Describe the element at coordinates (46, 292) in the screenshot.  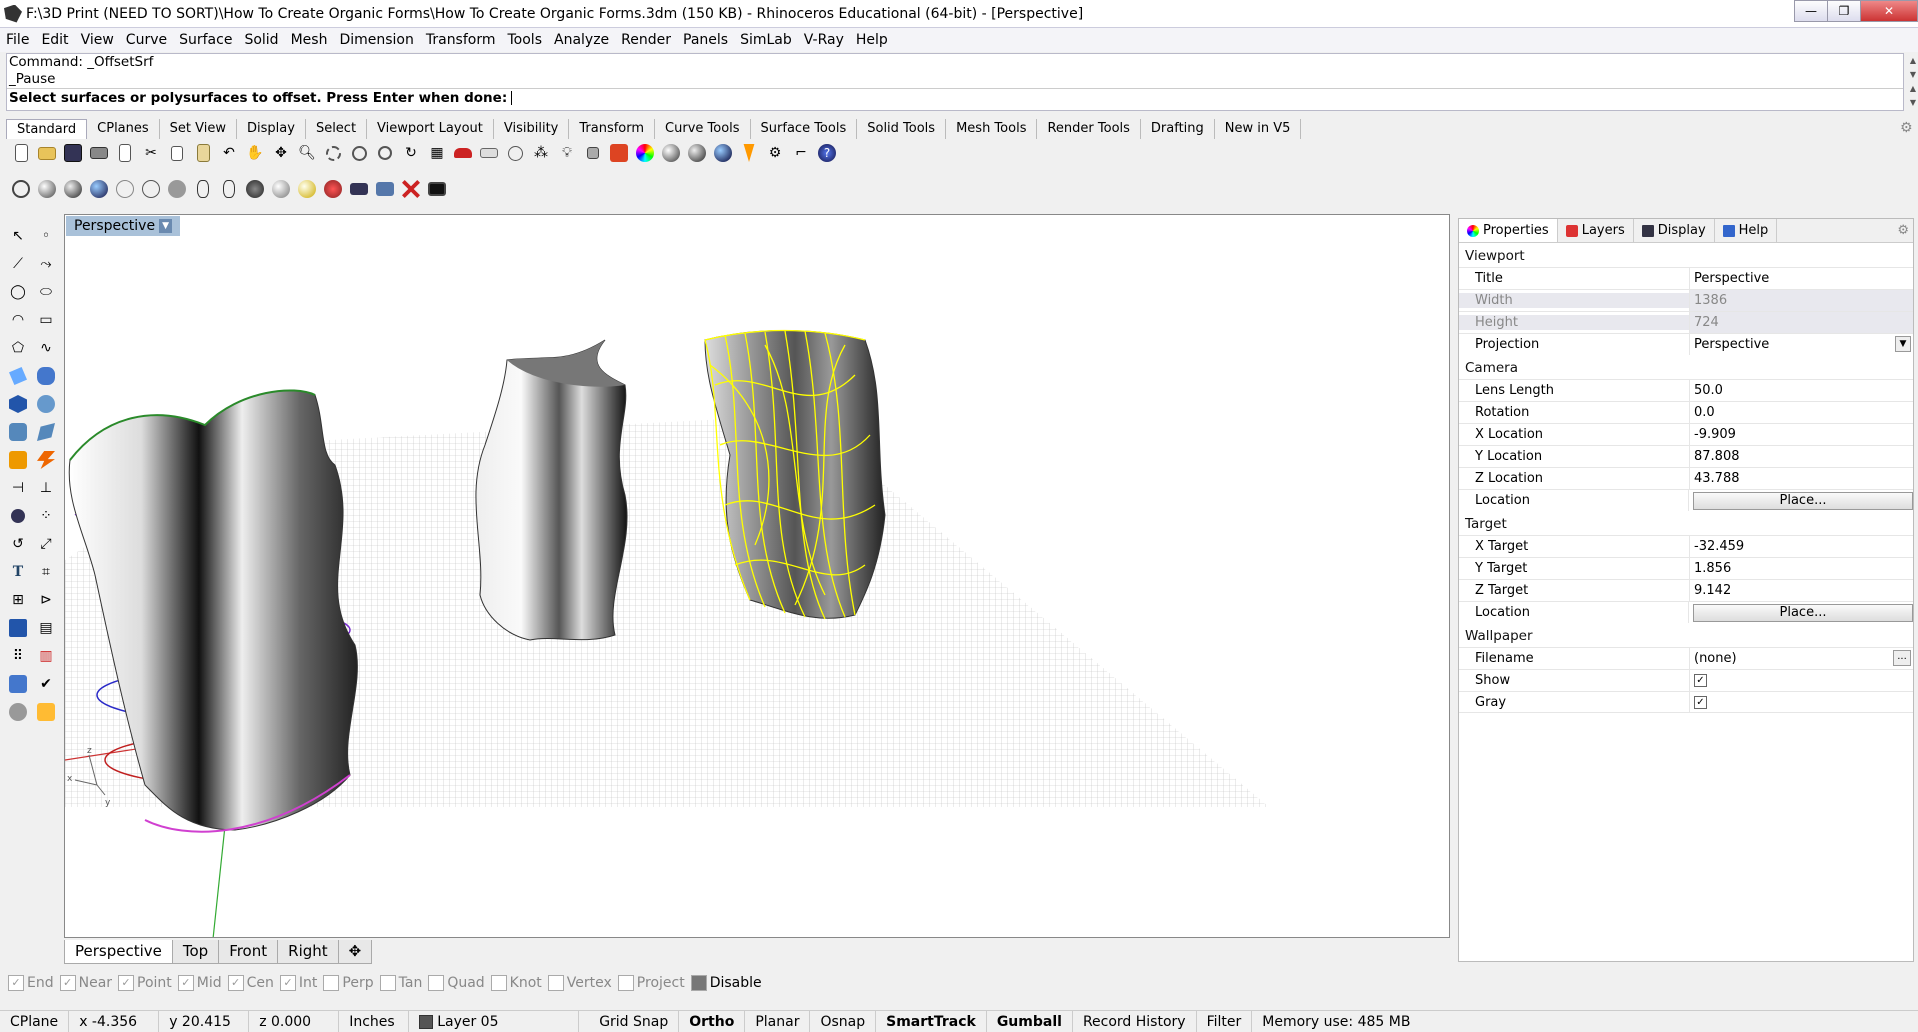
I see `ellipse-icon: ⬭` at that location.